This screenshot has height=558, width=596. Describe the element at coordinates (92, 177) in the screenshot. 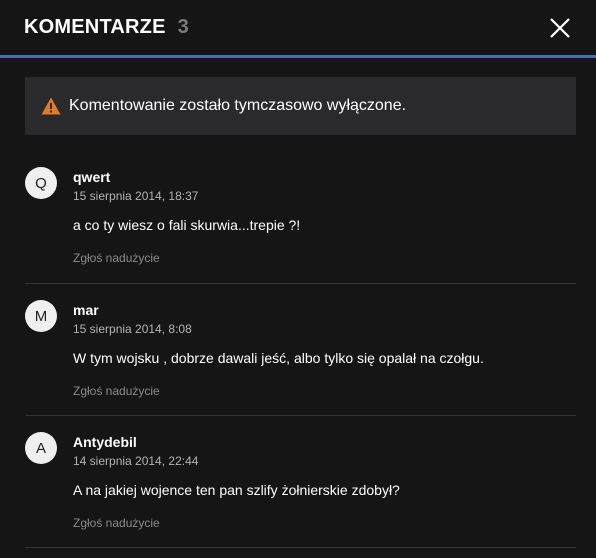

I see `comment-author: qwert` at that location.